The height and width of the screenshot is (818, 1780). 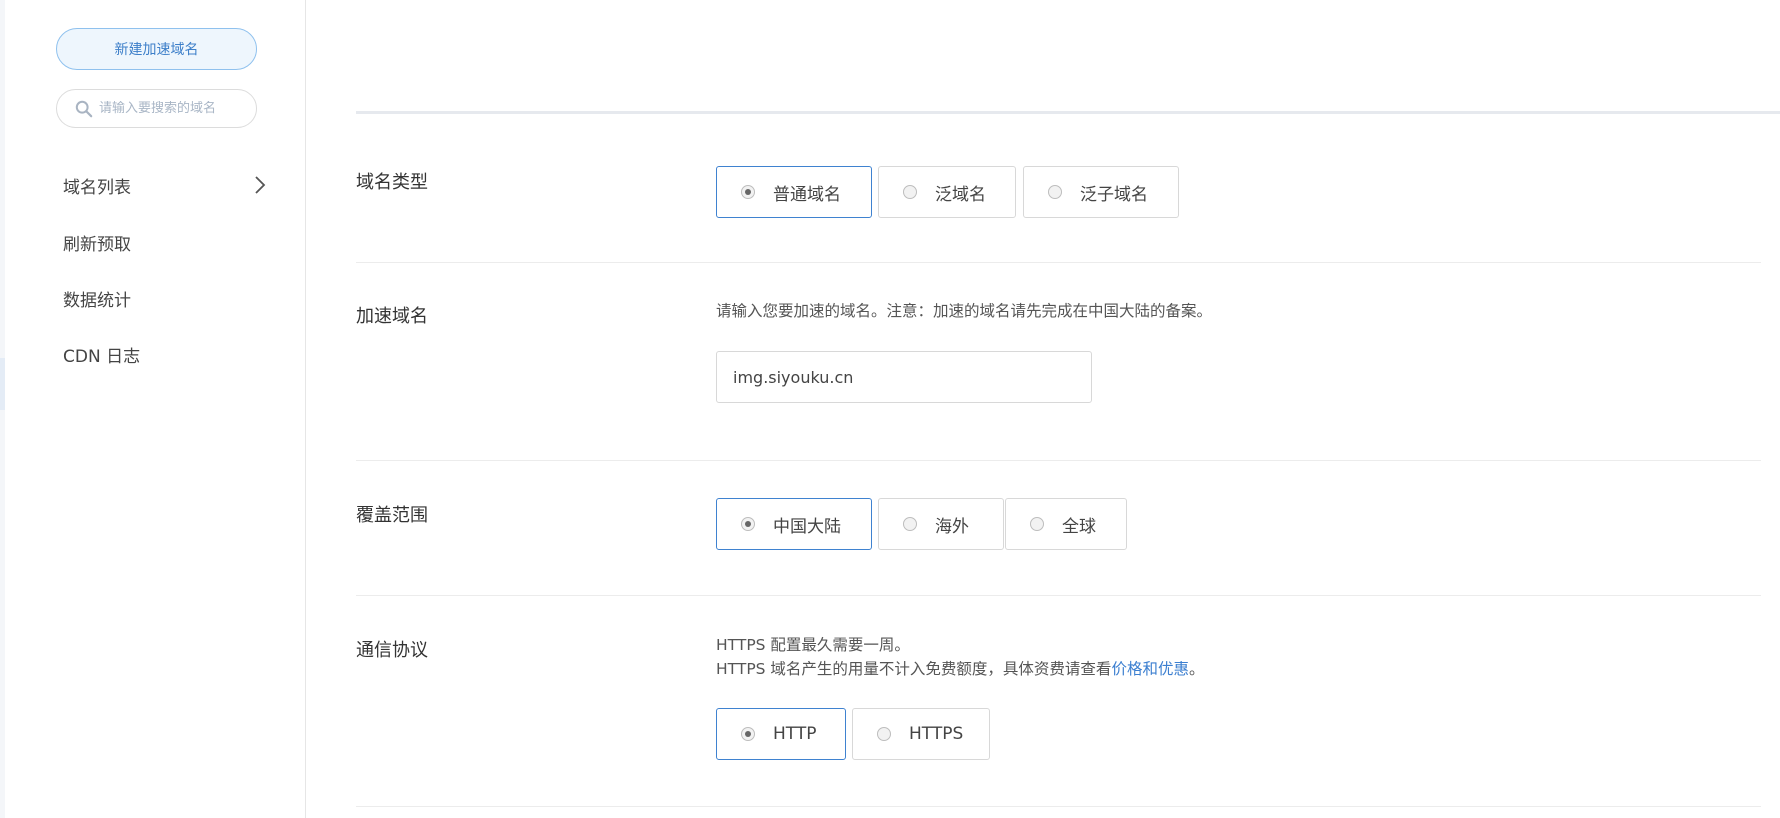 I want to click on protocol-option-https: HTTPS, so click(x=921, y=734).